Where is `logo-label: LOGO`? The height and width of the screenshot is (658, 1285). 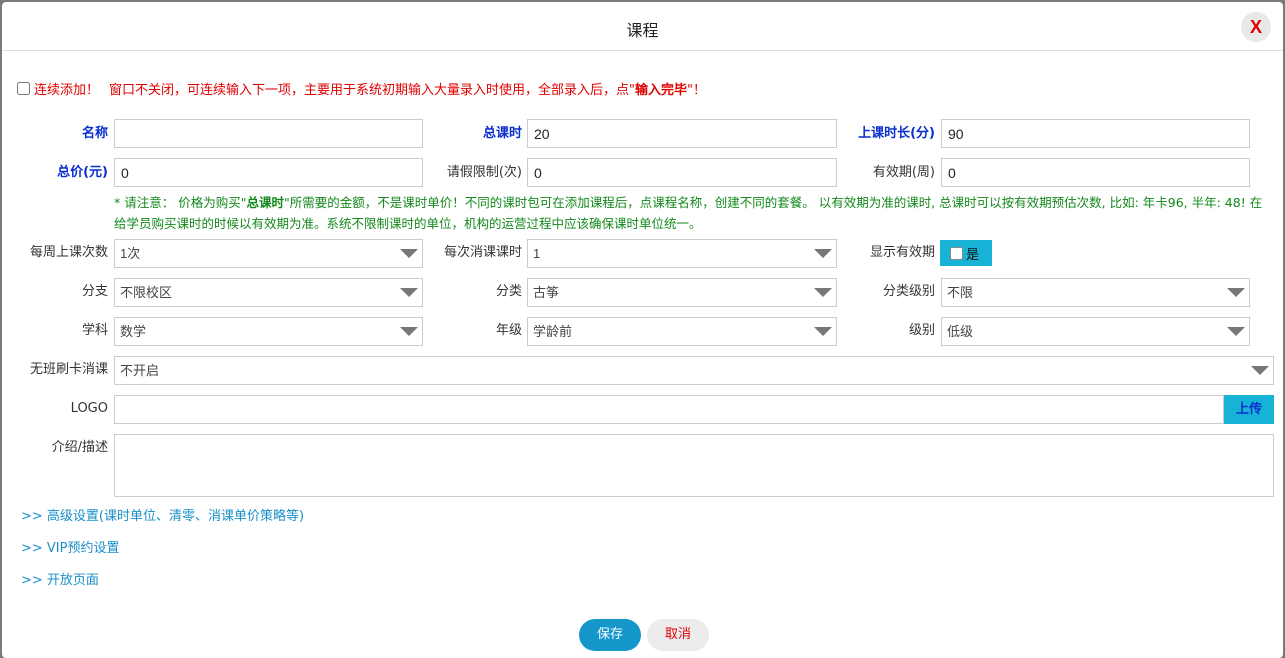
logo-label: LOGO is located at coordinates (89, 408).